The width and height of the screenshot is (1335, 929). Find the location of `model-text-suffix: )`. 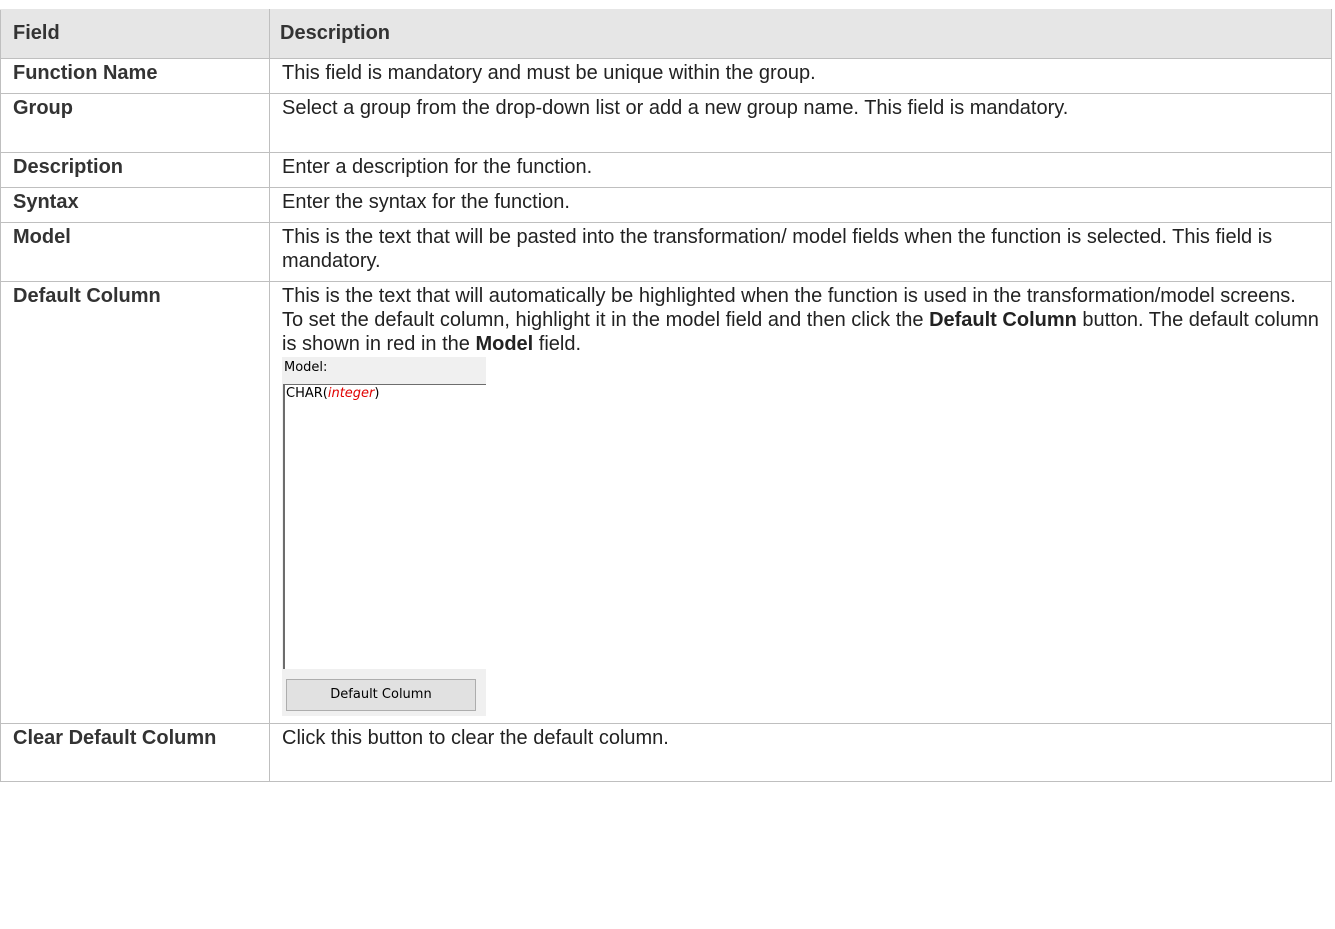

model-text-suffix: ) is located at coordinates (377, 393).